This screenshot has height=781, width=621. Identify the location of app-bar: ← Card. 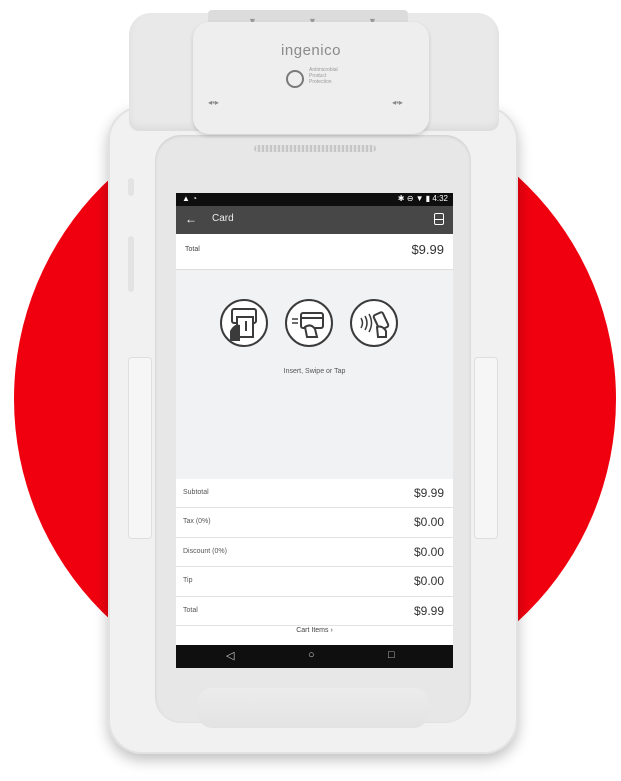
(314, 220).